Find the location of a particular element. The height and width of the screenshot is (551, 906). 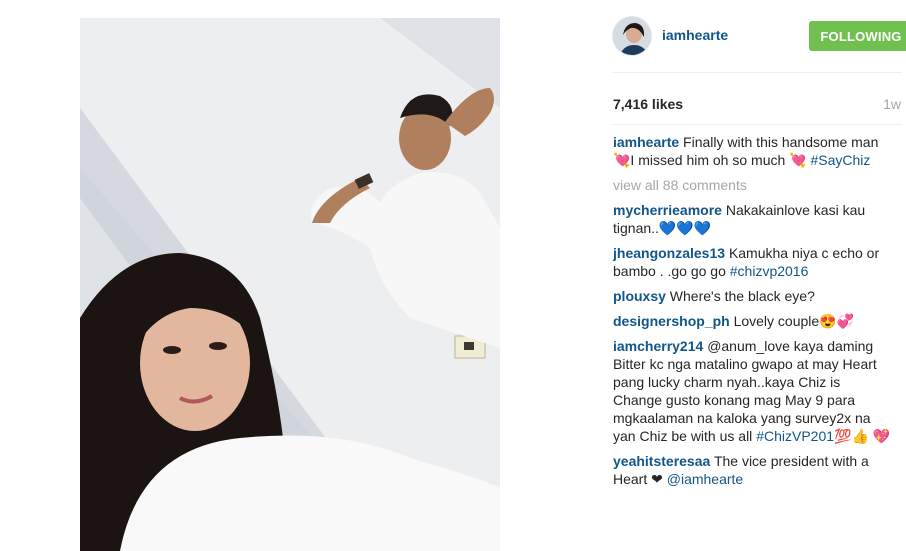

comment-text: Lovely couple😍💞 is located at coordinates (794, 321).